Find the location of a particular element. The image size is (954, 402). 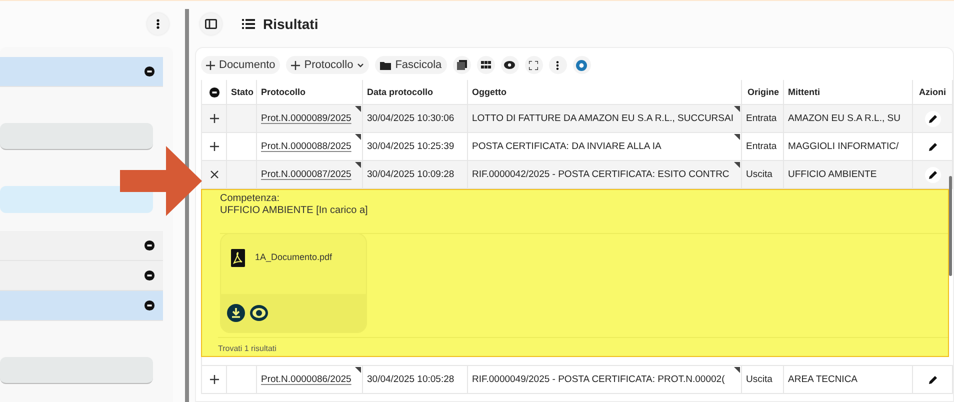

table-cell: AMAZON EU S.A R.L., SU is located at coordinates (848, 118).